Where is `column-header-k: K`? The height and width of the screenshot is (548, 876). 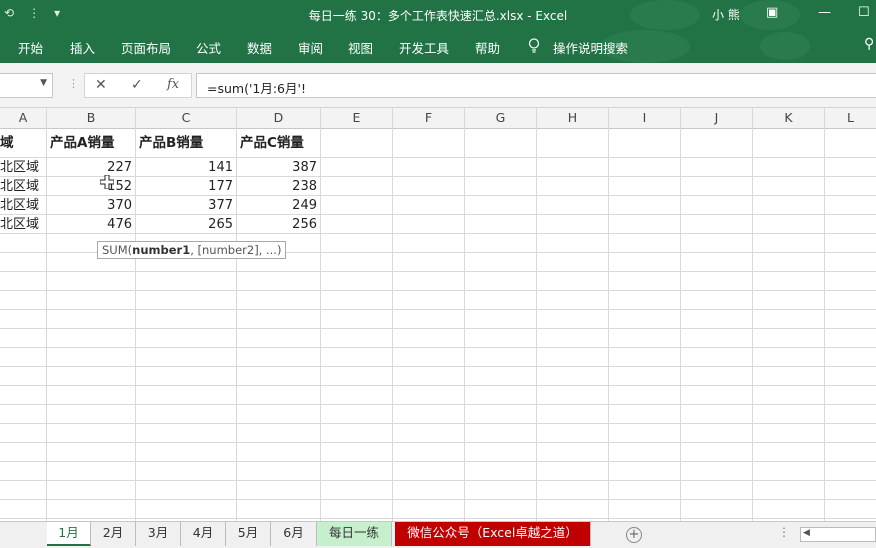
column-header-k: K is located at coordinates (789, 118).